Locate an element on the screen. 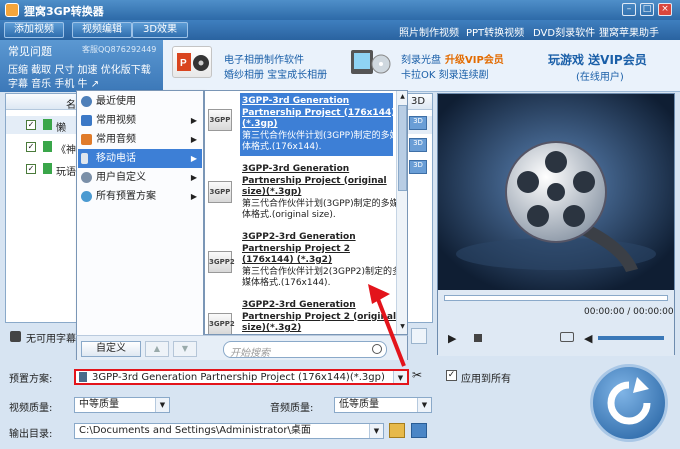 The image size is (680, 449). video-quality-combo: 中等质量 ▼ is located at coordinates (122, 405).